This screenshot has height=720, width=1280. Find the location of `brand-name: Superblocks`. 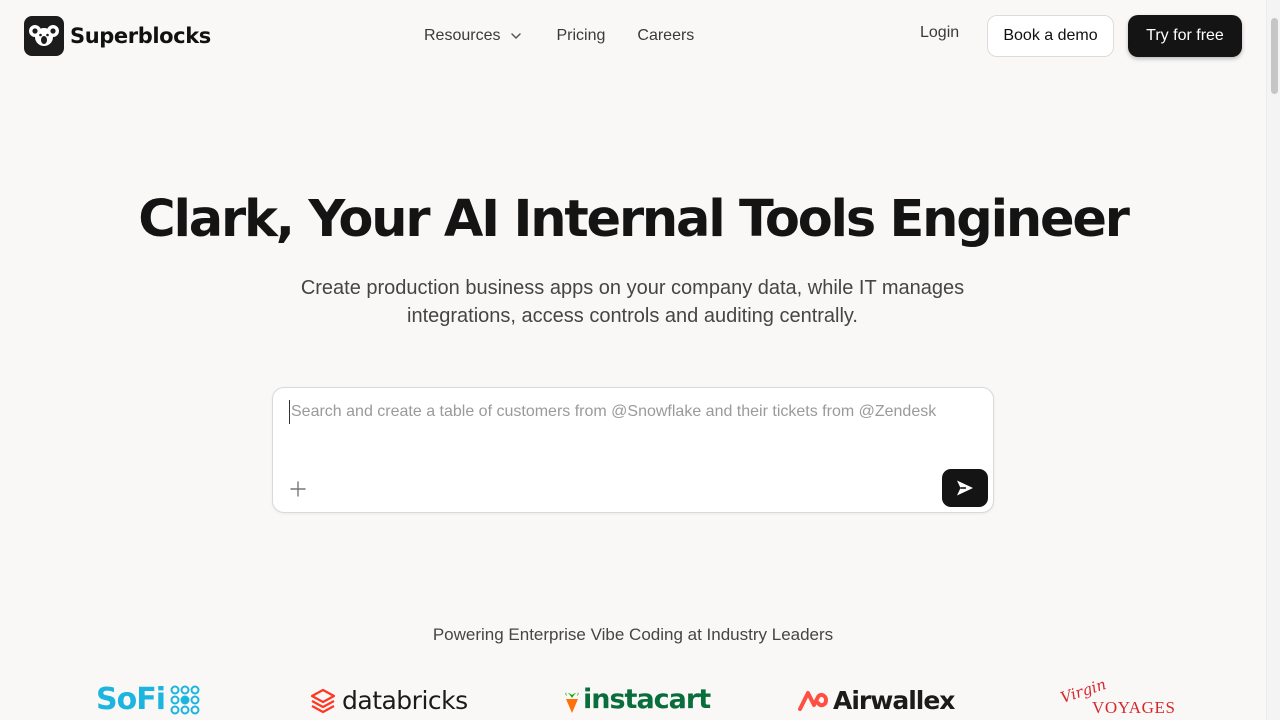

brand-name: Superblocks is located at coordinates (140, 36).